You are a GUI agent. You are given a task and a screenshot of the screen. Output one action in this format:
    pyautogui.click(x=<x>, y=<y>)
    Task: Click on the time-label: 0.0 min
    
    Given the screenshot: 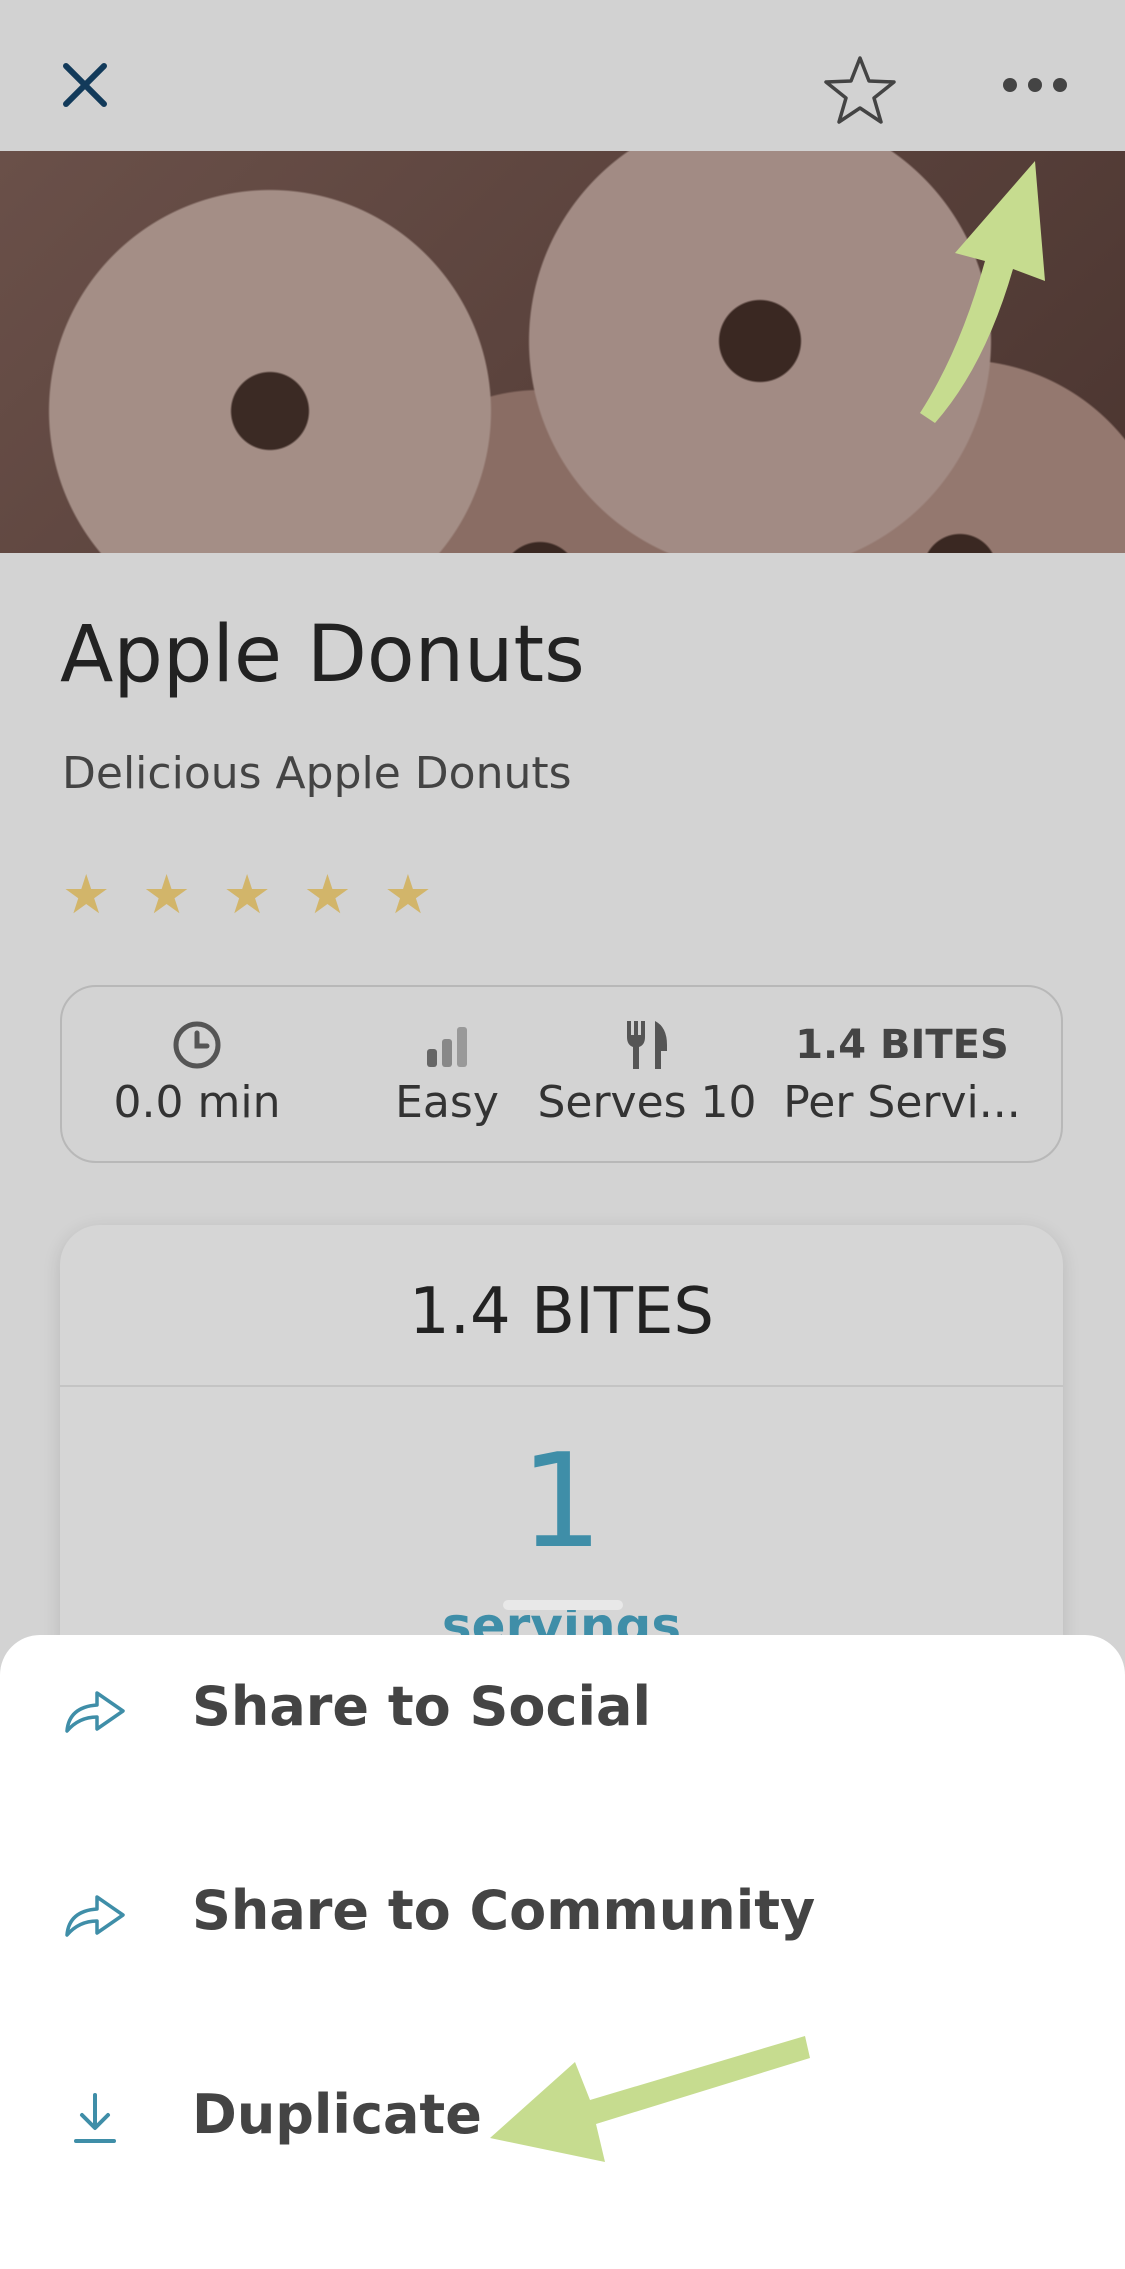 What is the action you would take?
    pyautogui.click(x=197, y=1102)
    